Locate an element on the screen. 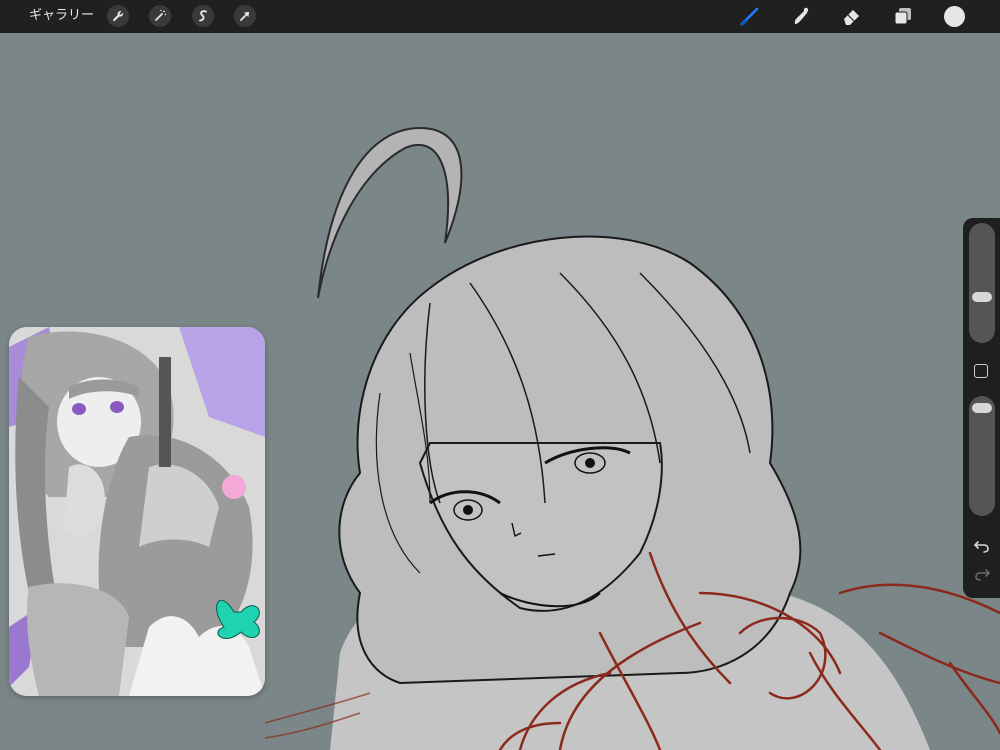  redo-icon is located at coordinates (982, 576).